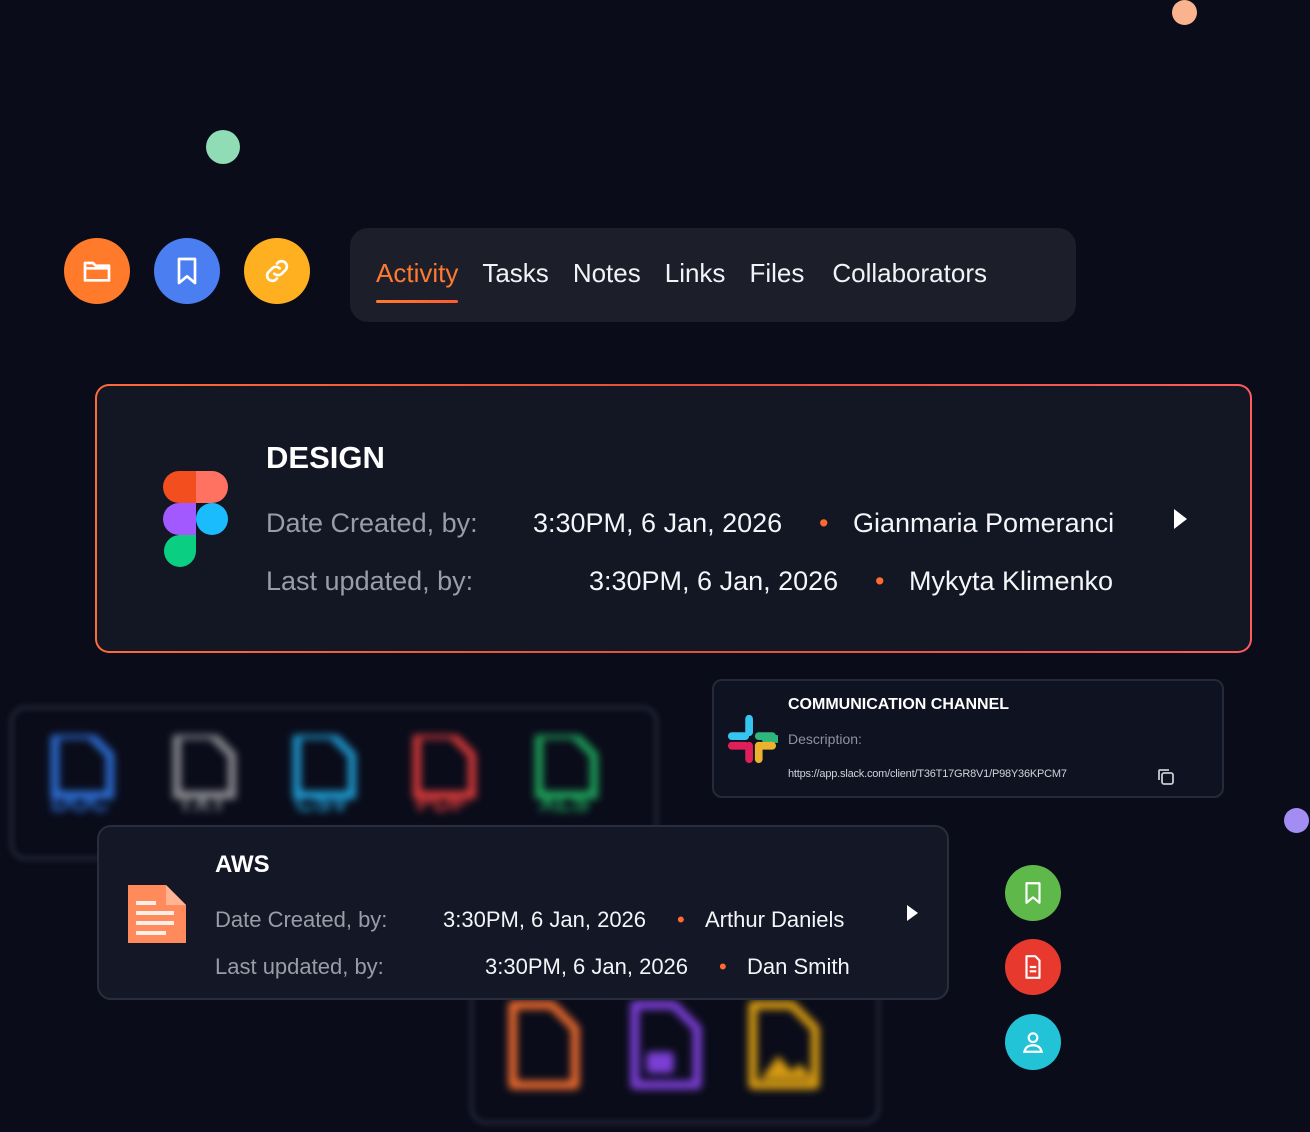 This screenshot has width=1310, height=1132. Describe the element at coordinates (299, 966) in the screenshot. I see `aws-updated-label: Last updated, by:` at that location.